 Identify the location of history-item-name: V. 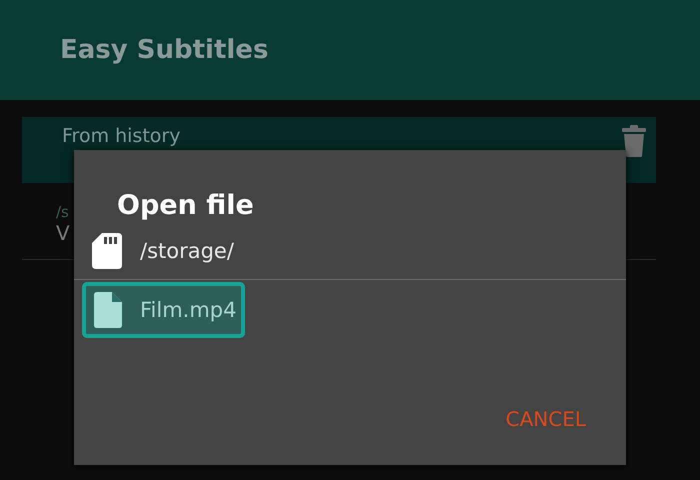
(63, 233).